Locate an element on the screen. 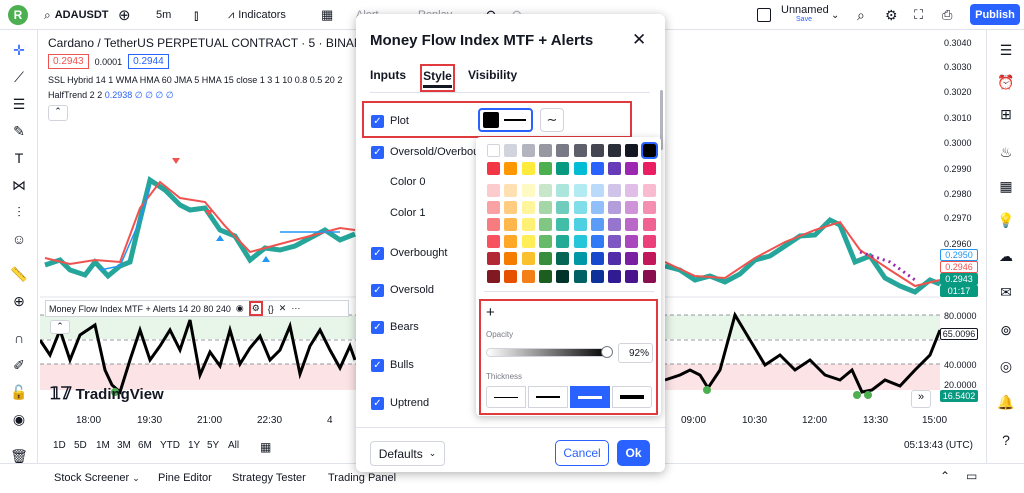 This screenshot has width=1024, height=493. hotlist-button: ♨ is located at coordinates (1006, 152).